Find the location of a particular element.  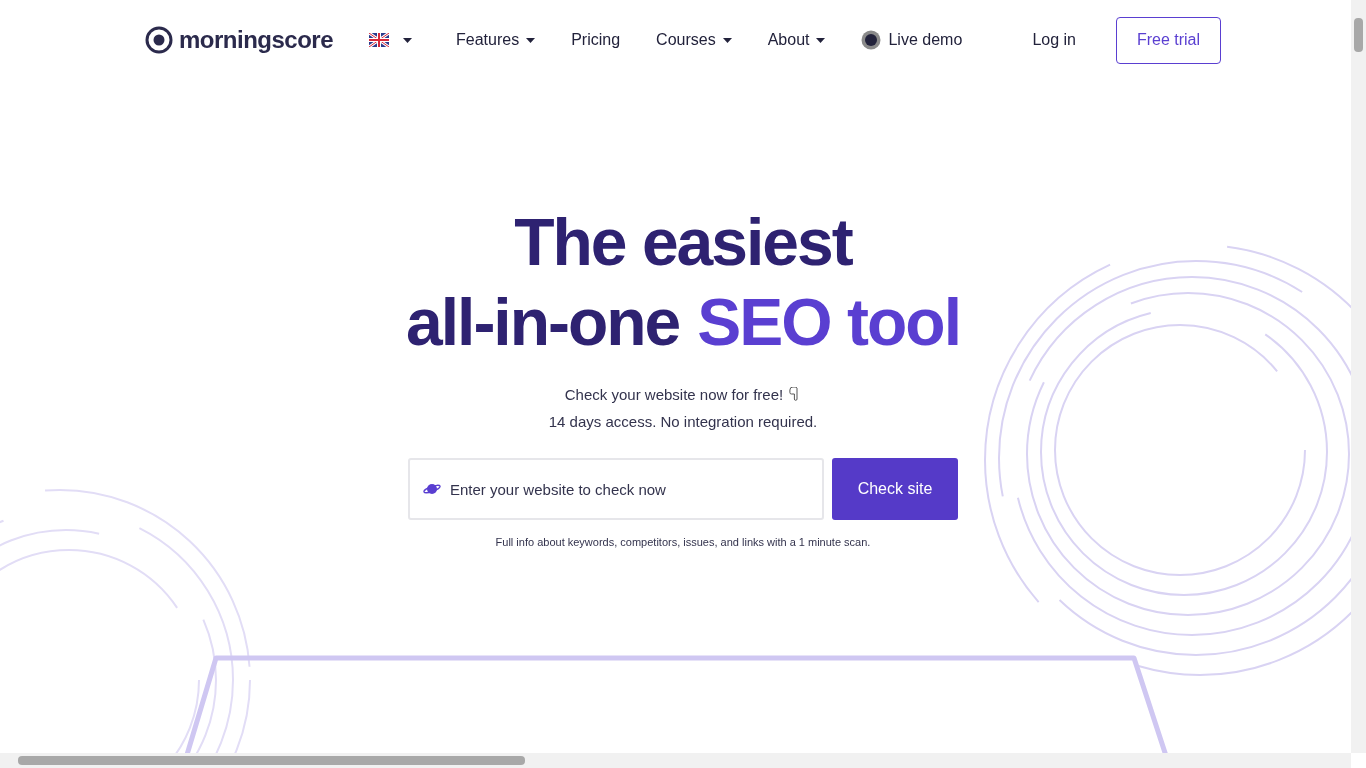

logo-icon is located at coordinates (159, 40).